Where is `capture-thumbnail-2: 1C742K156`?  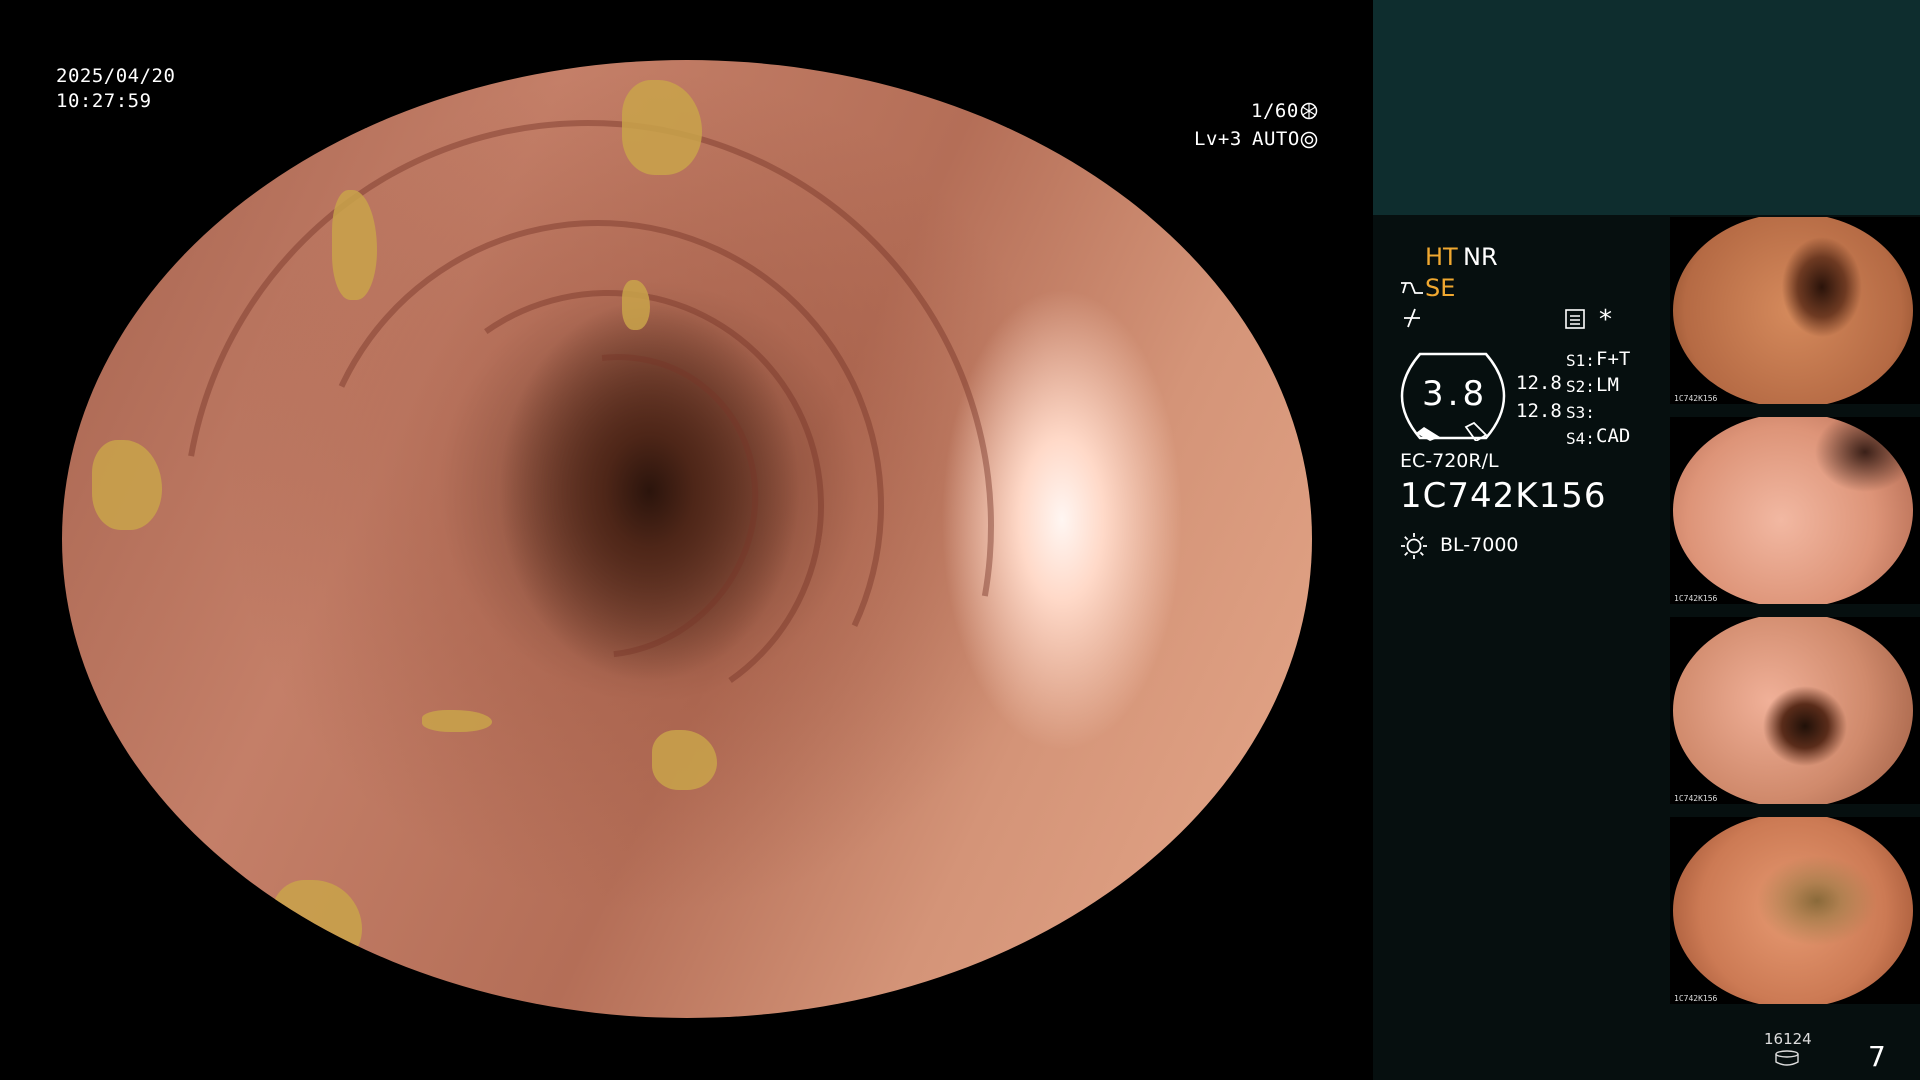 capture-thumbnail-2: 1C742K156 is located at coordinates (1795, 510).